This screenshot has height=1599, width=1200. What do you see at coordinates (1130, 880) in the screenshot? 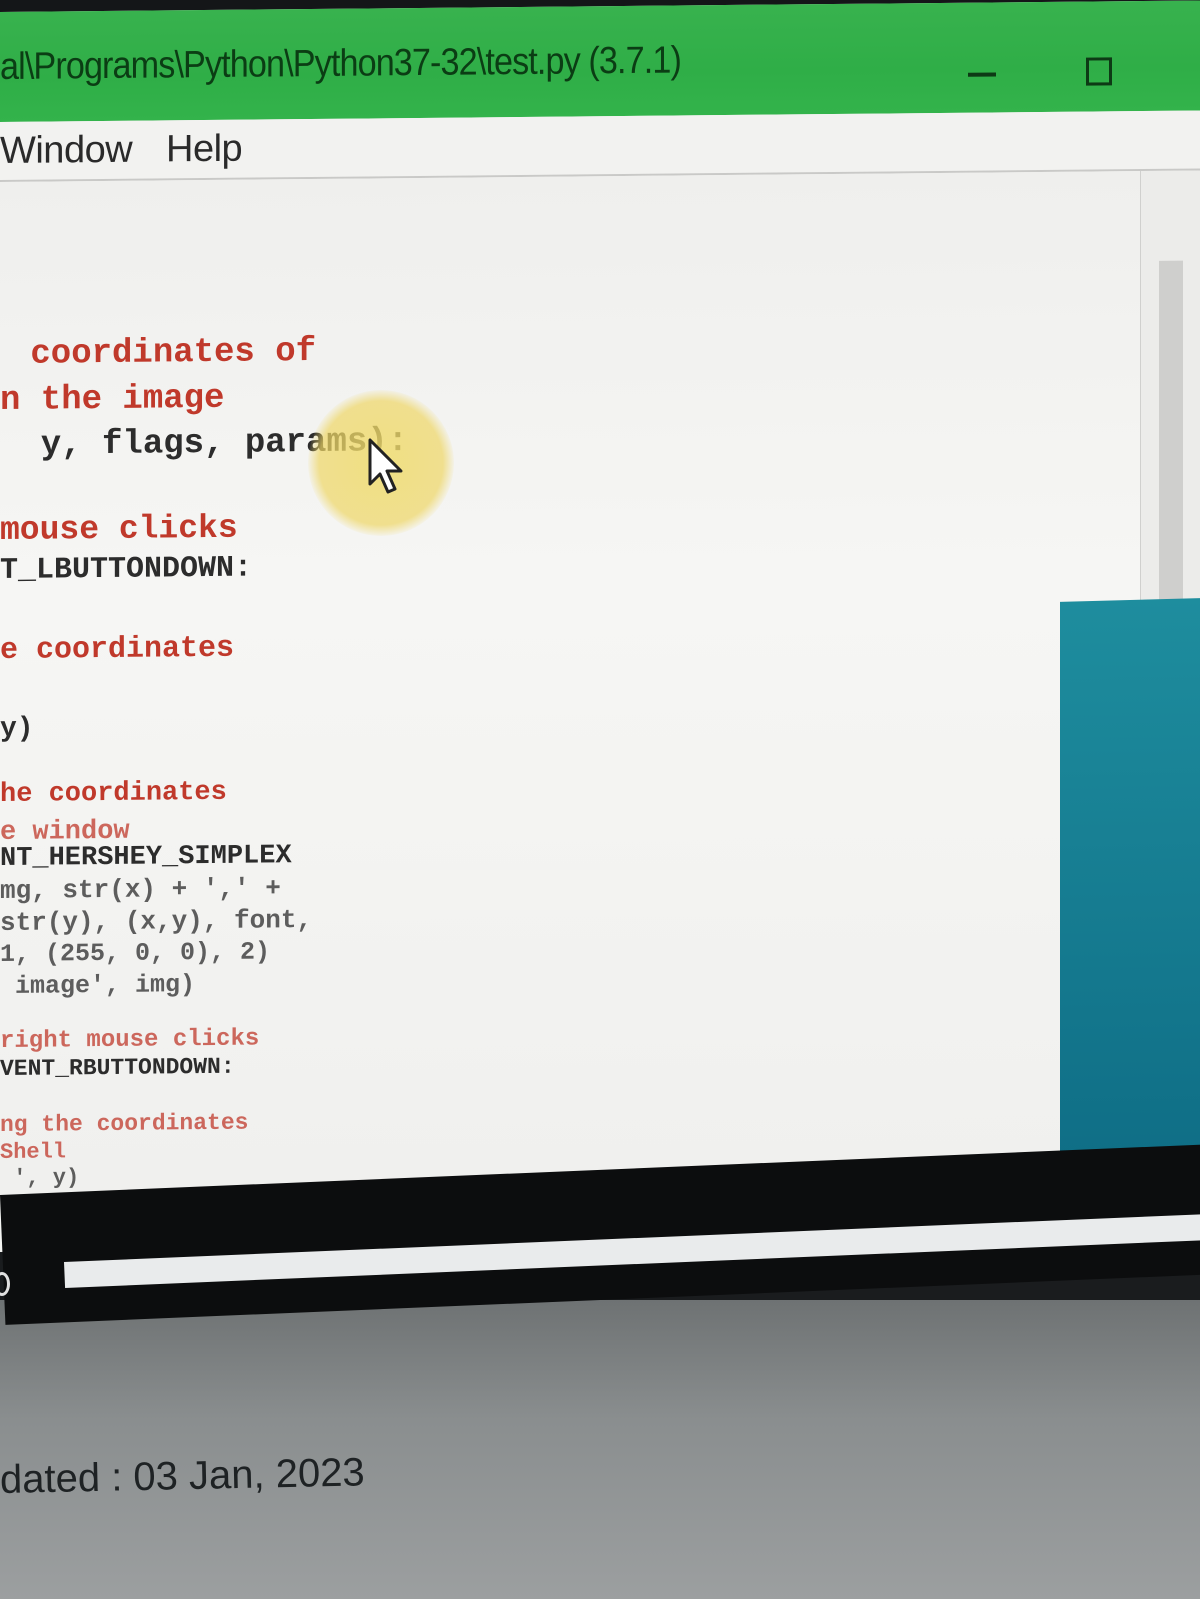
I see `desktop-background-edge` at bounding box center [1130, 880].